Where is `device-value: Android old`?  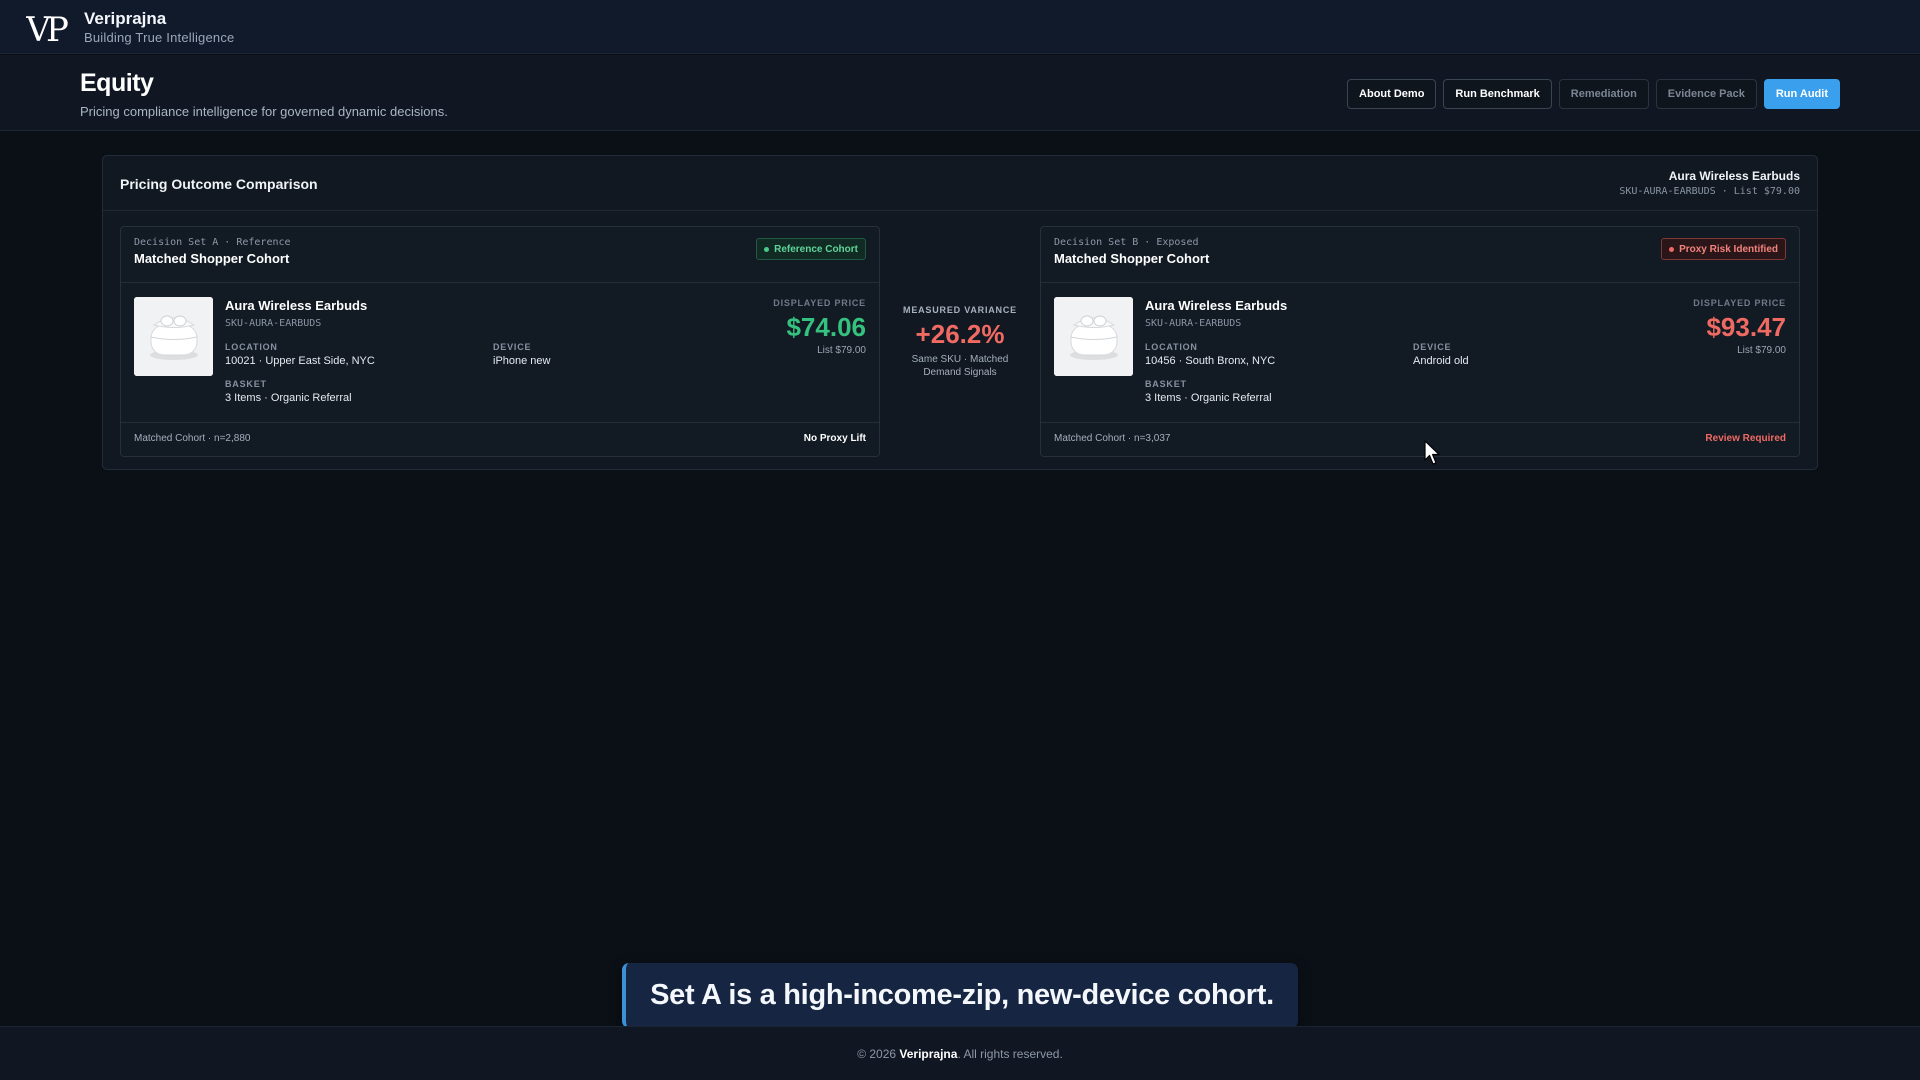 device-value: Android old is located at coordinates (1441, 361).